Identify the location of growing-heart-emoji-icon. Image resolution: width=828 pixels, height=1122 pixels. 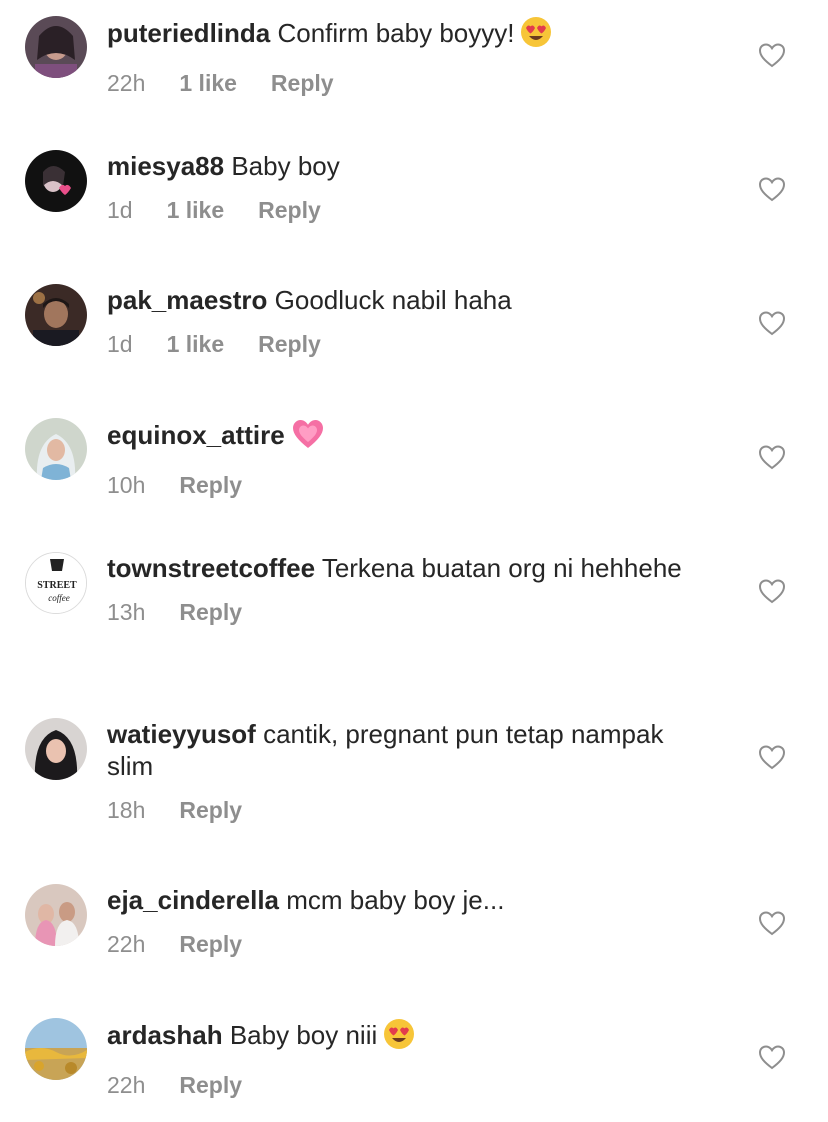
(308, 437).